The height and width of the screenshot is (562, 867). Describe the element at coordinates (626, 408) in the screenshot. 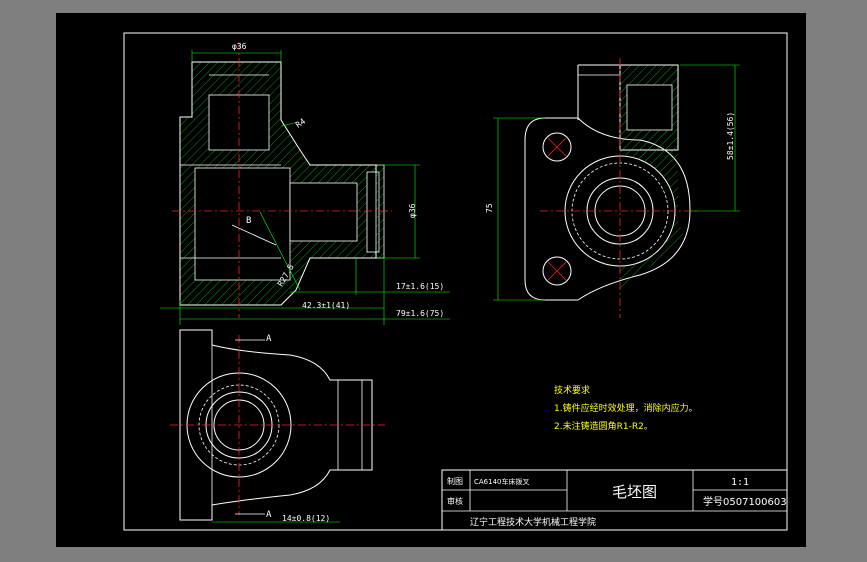

I see `notes-line-1: 1.铸件应经时效处理，消除内应力。` at that location.